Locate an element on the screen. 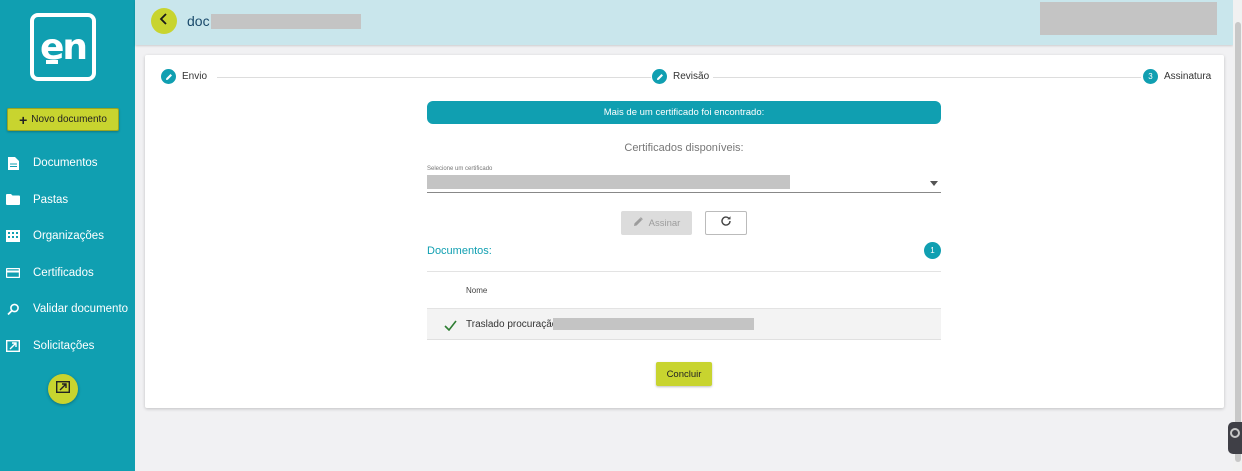 The height and width of the screenshot is (471, 1242). sidebar-item-documentos: Documentos is located at coordinates (67, 163).